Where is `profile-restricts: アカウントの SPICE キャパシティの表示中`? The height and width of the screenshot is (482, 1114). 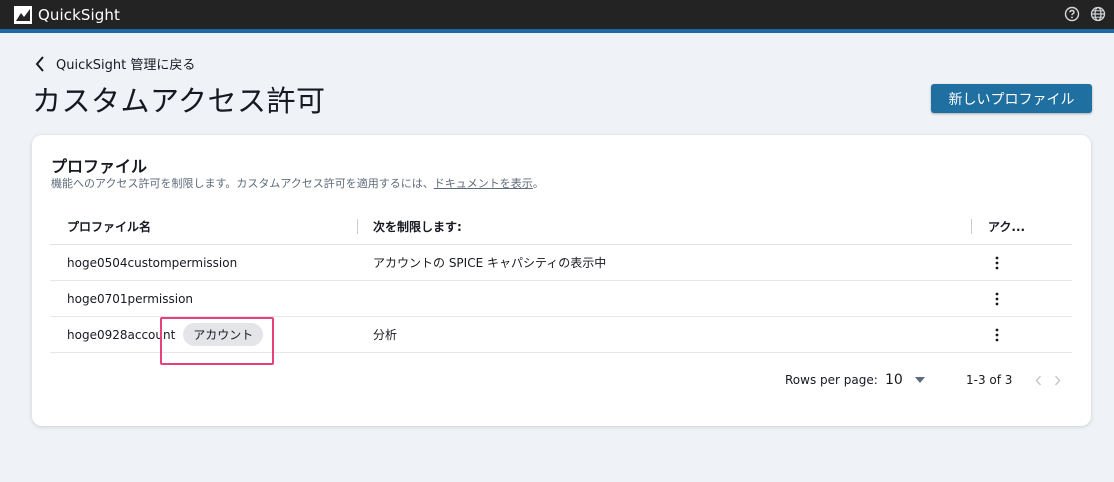 profile-restricts: アカウントの SPICE キャパシティの表示中 is located at coordinates (490, 263).